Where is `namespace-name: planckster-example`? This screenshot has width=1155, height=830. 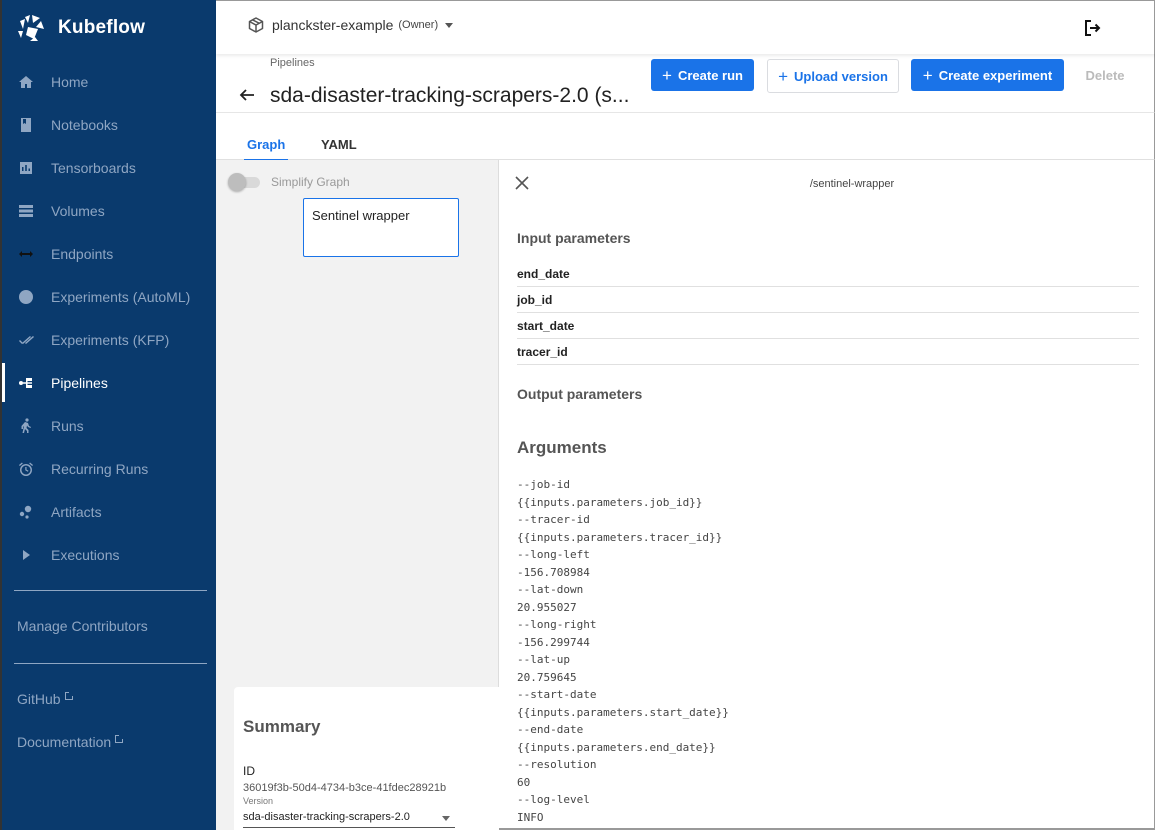
namespace-name: planckster-example is located at coordinates (333, 25).